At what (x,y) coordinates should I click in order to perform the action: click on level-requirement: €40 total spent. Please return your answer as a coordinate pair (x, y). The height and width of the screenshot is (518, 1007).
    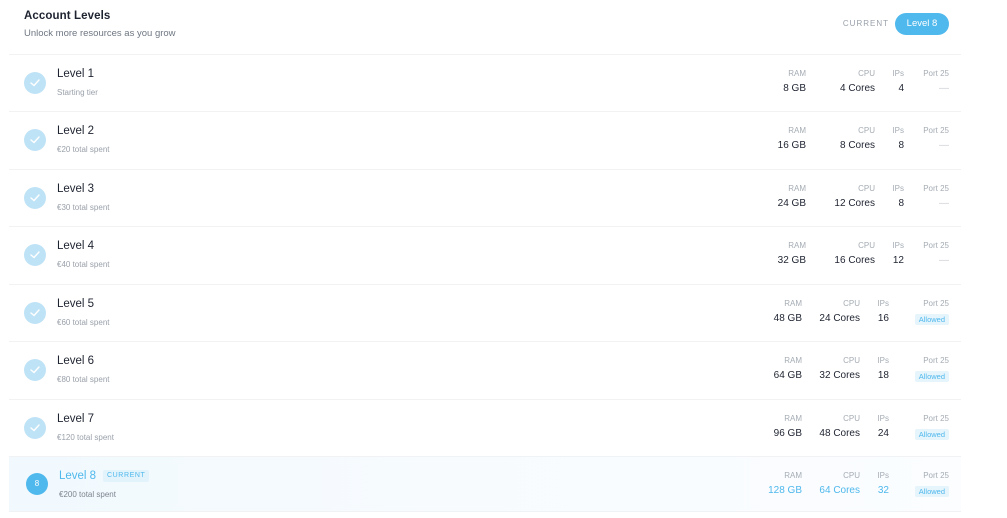
    Looking at the image, I should click on (83, 264).